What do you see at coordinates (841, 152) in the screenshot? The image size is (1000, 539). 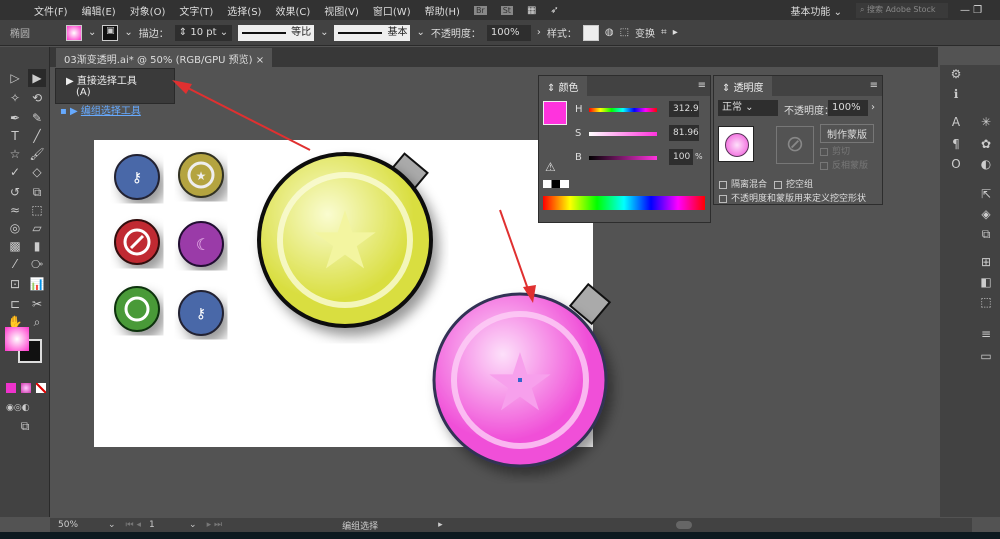 I see `clip-label: 剪切` at bounding box center [841, 152].